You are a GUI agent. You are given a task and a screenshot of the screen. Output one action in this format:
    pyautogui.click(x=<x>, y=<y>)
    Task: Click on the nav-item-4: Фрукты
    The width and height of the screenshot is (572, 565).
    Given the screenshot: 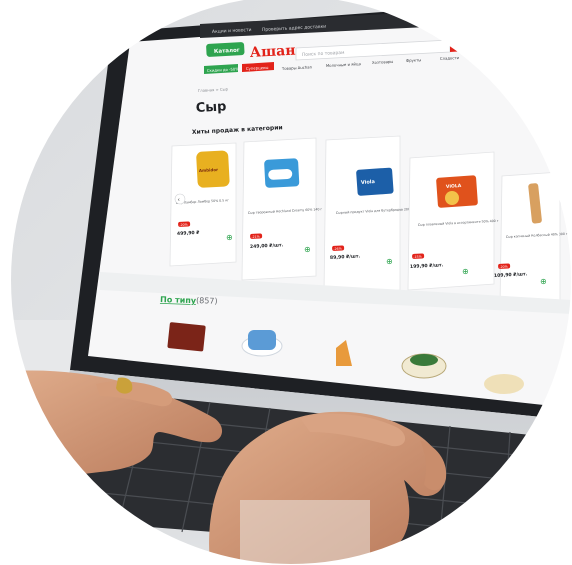 What is the action you would take?
    pyautogui.click(x=414, y=60)
    